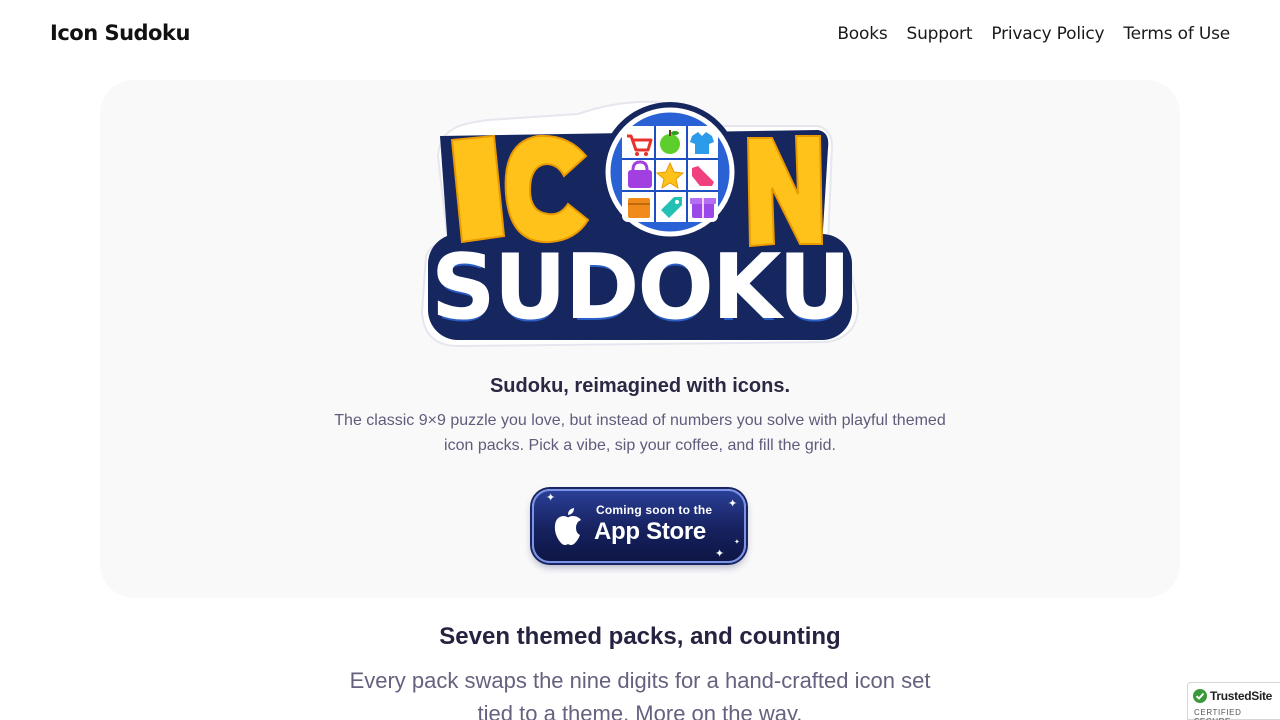 This screenshot has height=720, width=1280. Describe the element at coordinates (940, 34) in the screenshot. I see `nav-link-support: Support` at that location.